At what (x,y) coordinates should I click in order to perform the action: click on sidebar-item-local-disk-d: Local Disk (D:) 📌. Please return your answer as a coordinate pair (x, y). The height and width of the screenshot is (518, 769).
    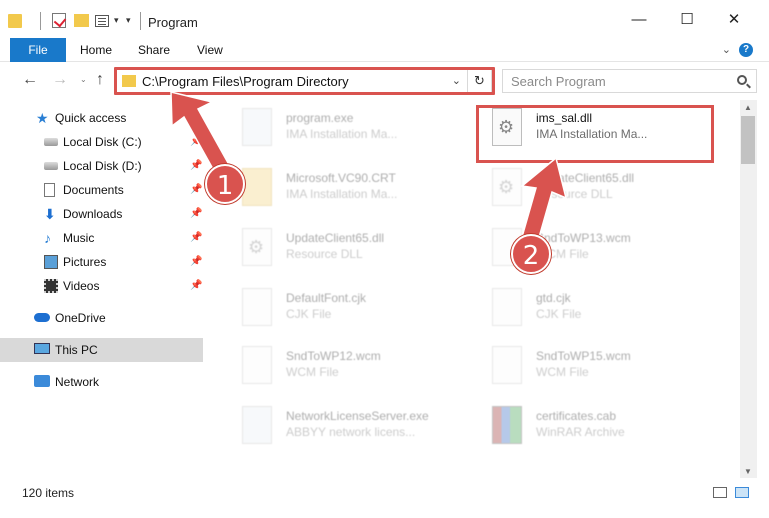
    Looking at the image, I should click on (101, 166).